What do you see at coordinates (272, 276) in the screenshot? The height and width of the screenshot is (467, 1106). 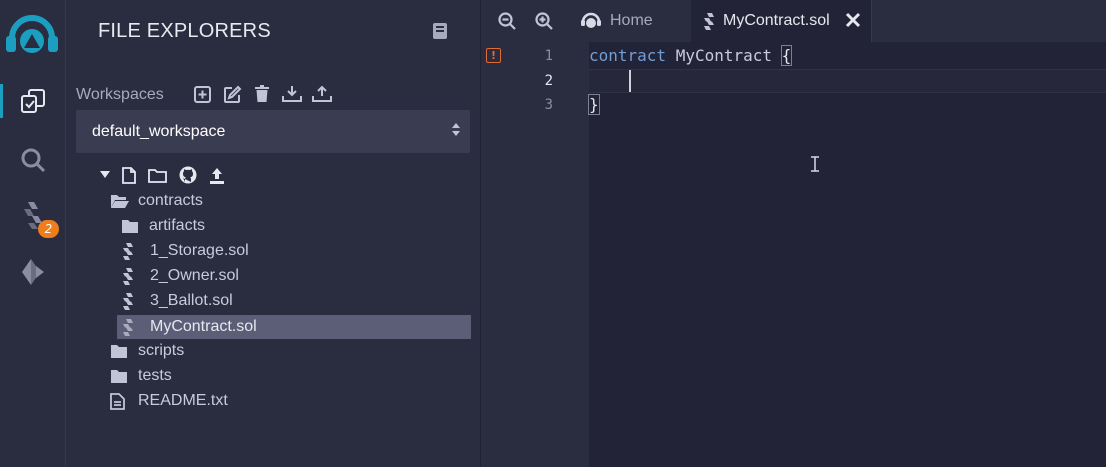 I see `tree-item-owner-sol: 2_Owner.sol` at bounding box center [272, 276].